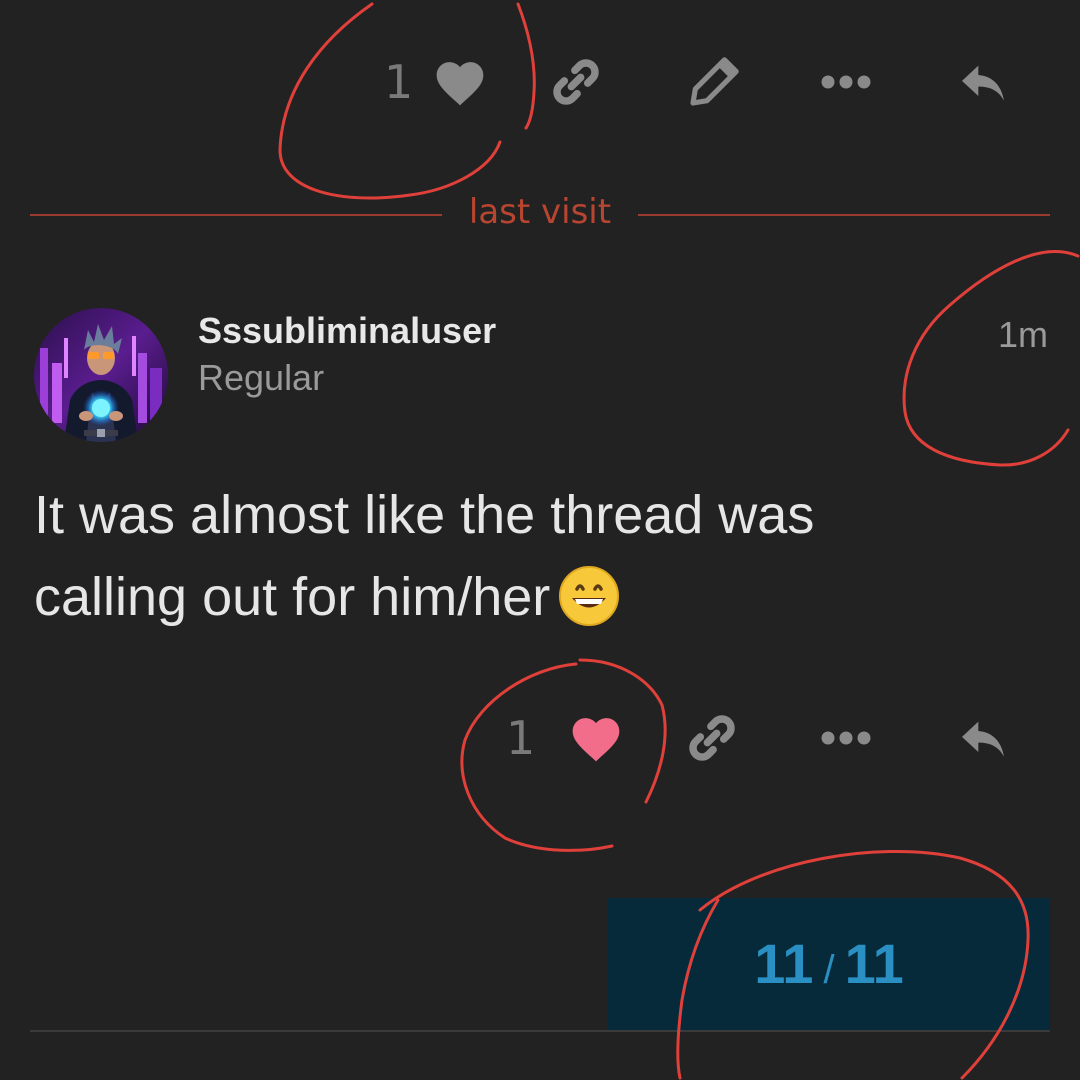  What do you see at coordinates (874, 963) in the screenshot?
I see `progress-total: 11` at bounding box center [874, 963].